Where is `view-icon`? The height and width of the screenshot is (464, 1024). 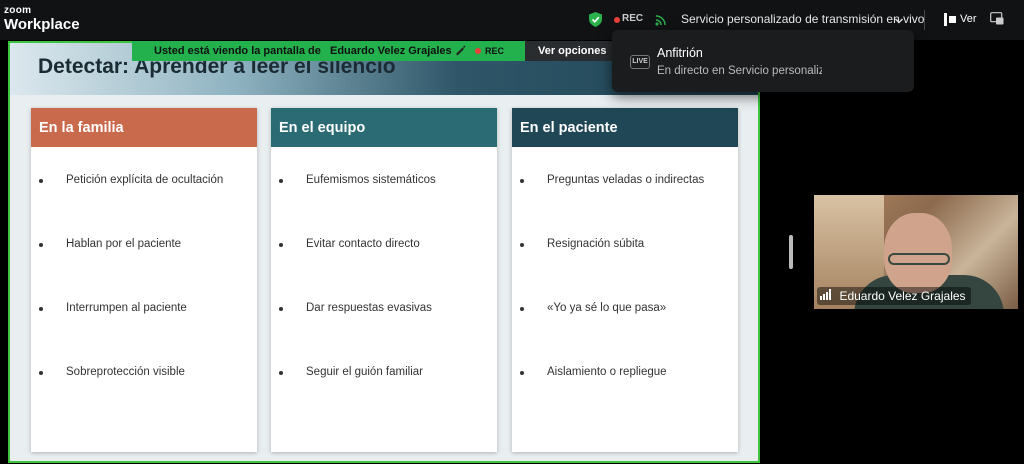
view-icon is located at coordinates (950, 22).